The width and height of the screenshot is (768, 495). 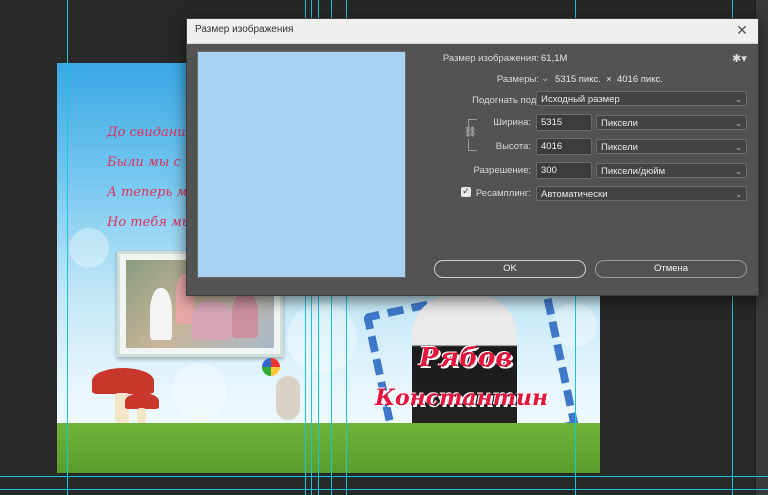 What do you see at coordinates (671, 122) in the screenshot?
I see `width-unit-select: Пиксели ⌄` at bounding box center [671, 122].